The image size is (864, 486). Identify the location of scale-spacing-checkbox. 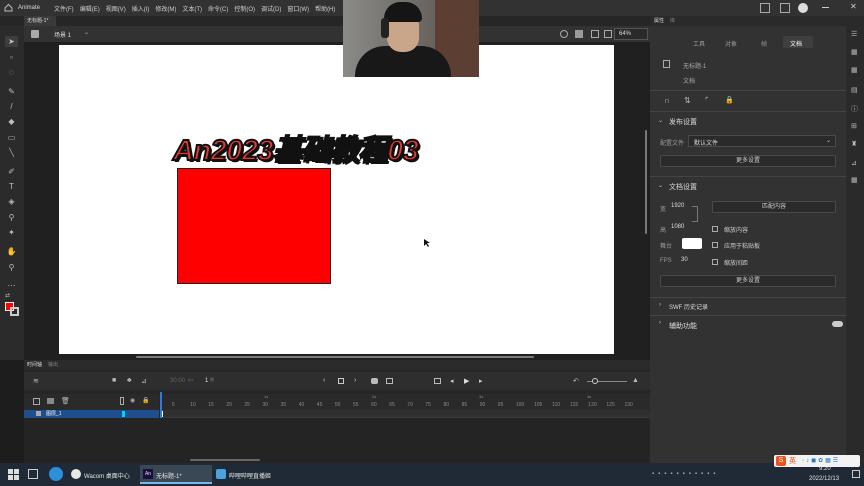
(715, 262).